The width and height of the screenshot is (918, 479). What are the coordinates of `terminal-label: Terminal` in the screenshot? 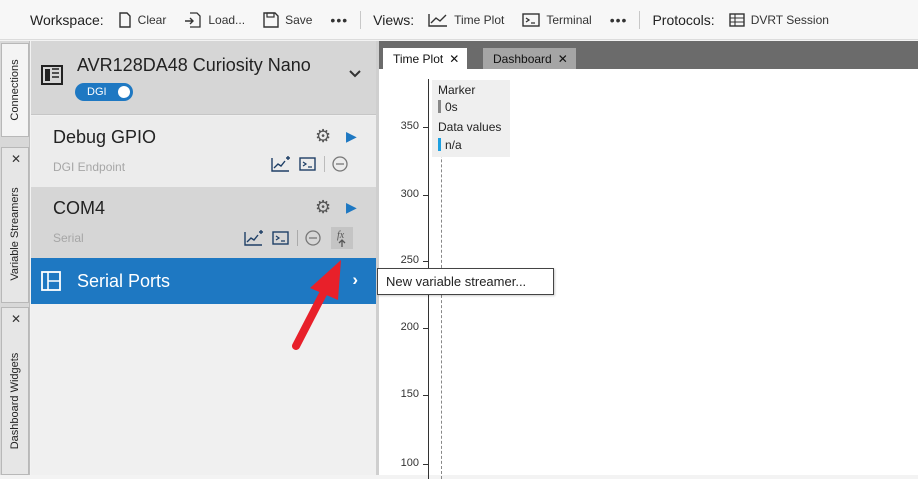 It's located at (569, 19).